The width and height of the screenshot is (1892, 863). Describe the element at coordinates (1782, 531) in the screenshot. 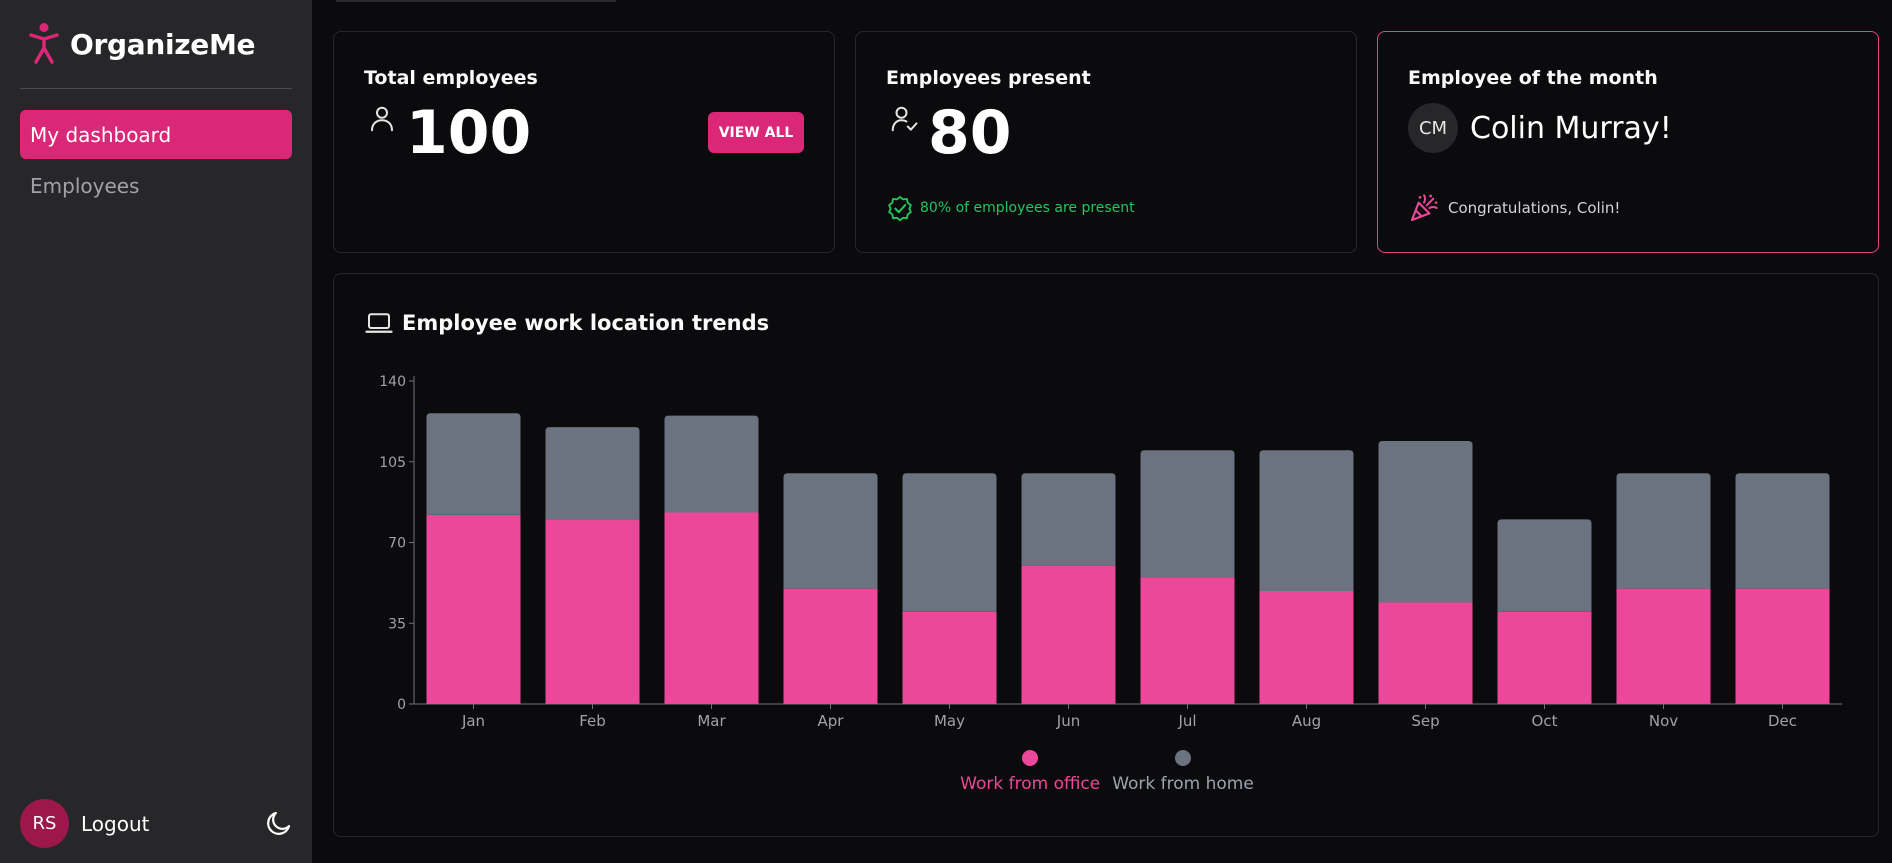

I see `bar-work-from-home-dec` at that location.